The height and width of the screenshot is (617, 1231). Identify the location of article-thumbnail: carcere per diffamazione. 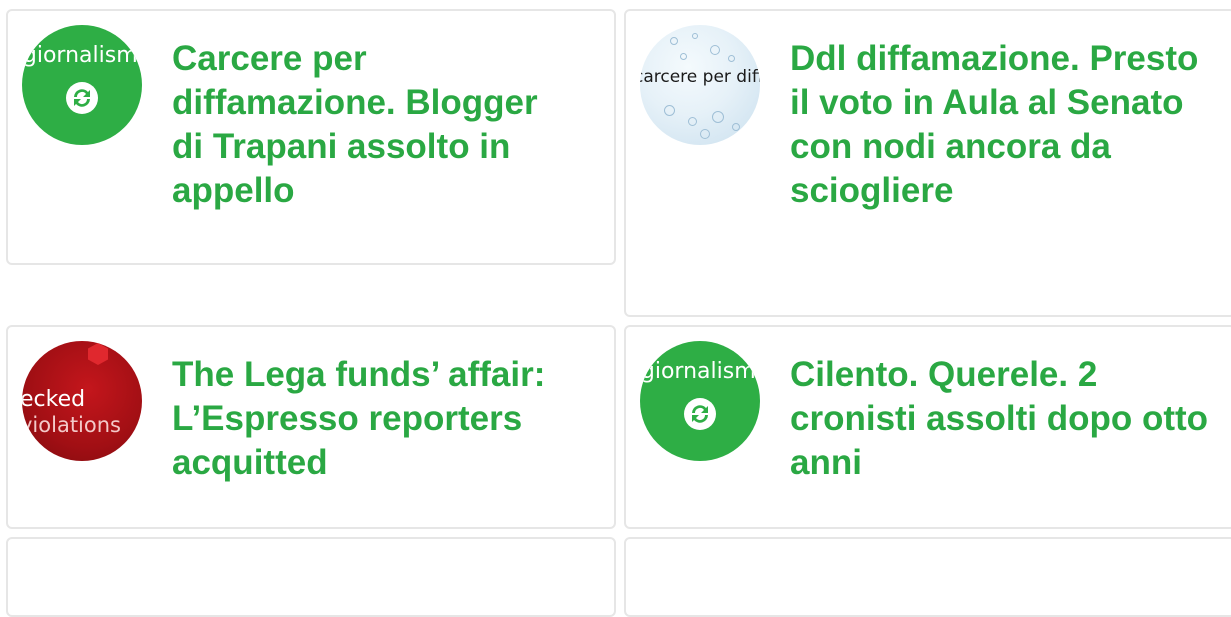
(700, 85).